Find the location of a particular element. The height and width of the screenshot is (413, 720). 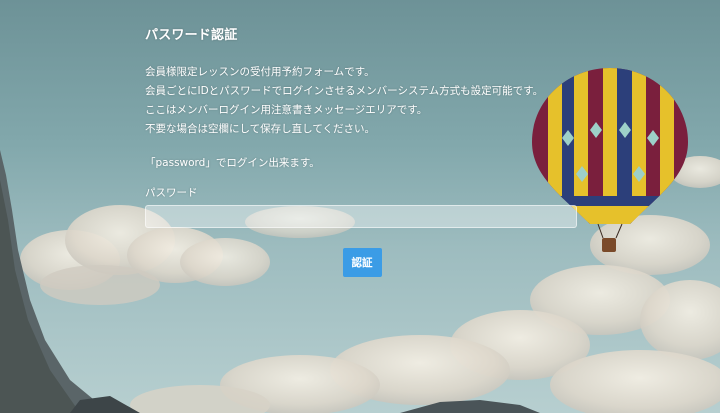

notice-line: ここはメンバーログイン用注意書きメッセージエリアです。 is located at coordinates (286, 110).